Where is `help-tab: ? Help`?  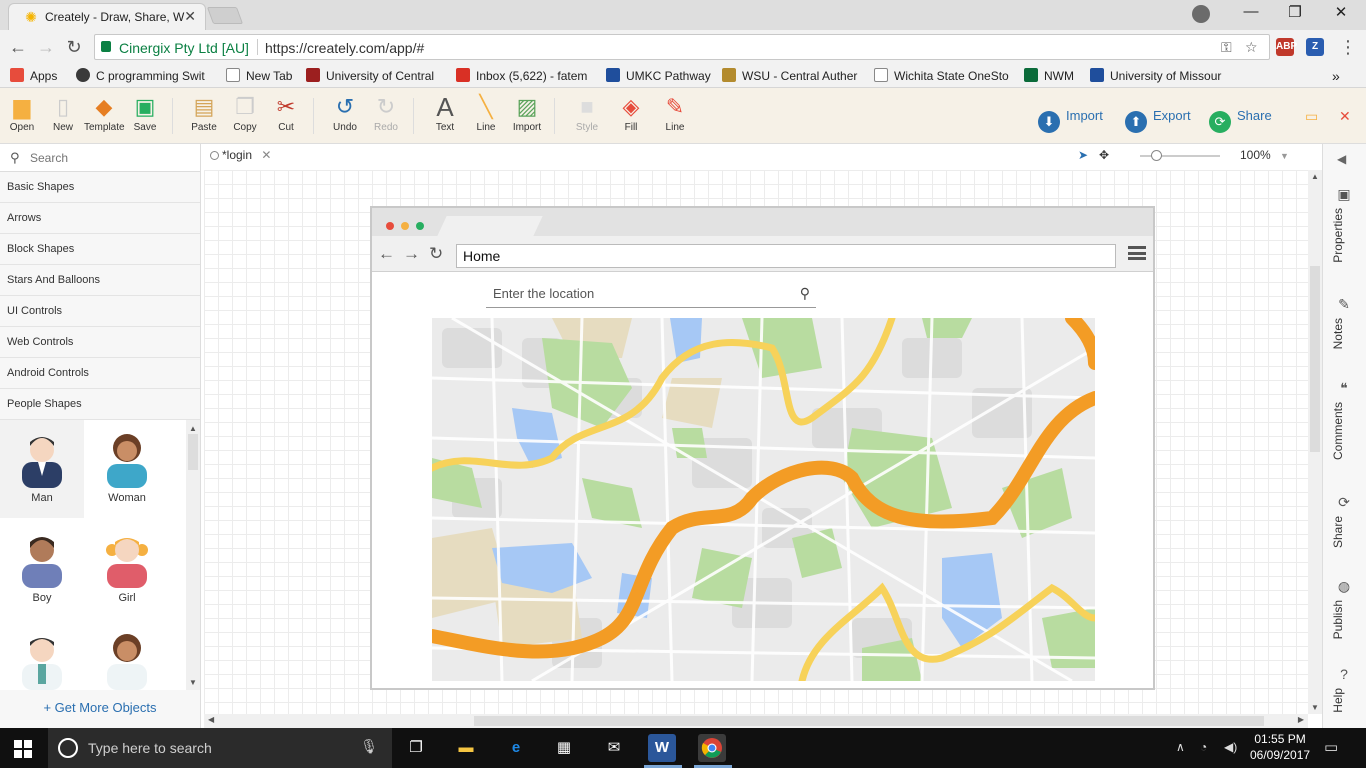 help-tab: ? Help is located at coordinates (1344, 694).